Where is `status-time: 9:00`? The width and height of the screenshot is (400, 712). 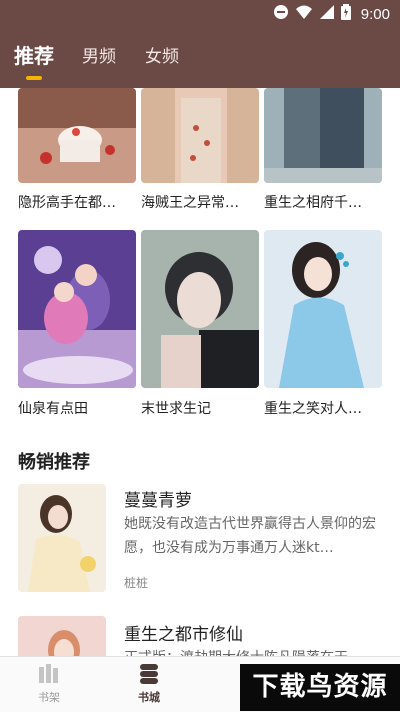 status-time: 9:00 is located at coordinates (375, 14).